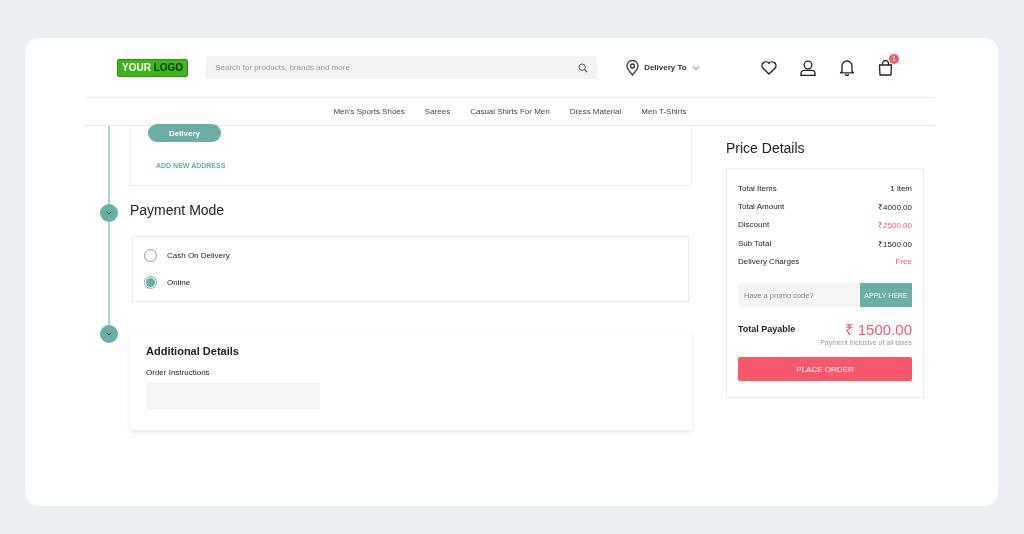 This screenshot has height=534, width=1024. Describe the element at coordinates (369, 111) in the screenshot. I see `nav-link: Men's Sports Shoes` at that location.